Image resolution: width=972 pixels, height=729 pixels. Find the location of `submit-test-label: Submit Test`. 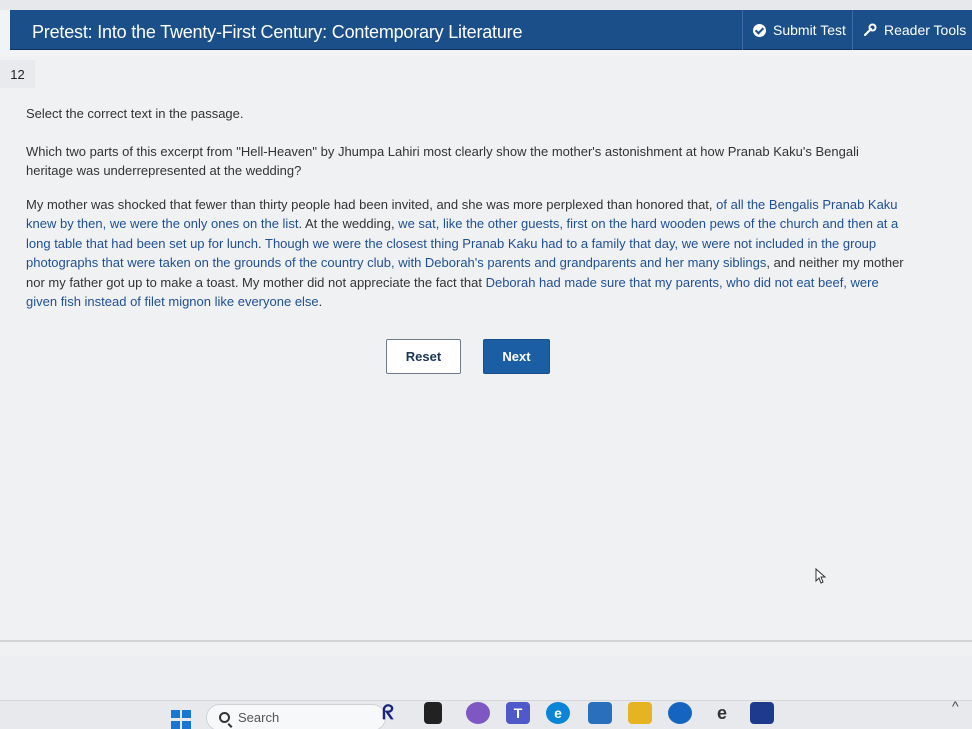

submit-test-label: Submit Test is located at coordinates (809, 30).